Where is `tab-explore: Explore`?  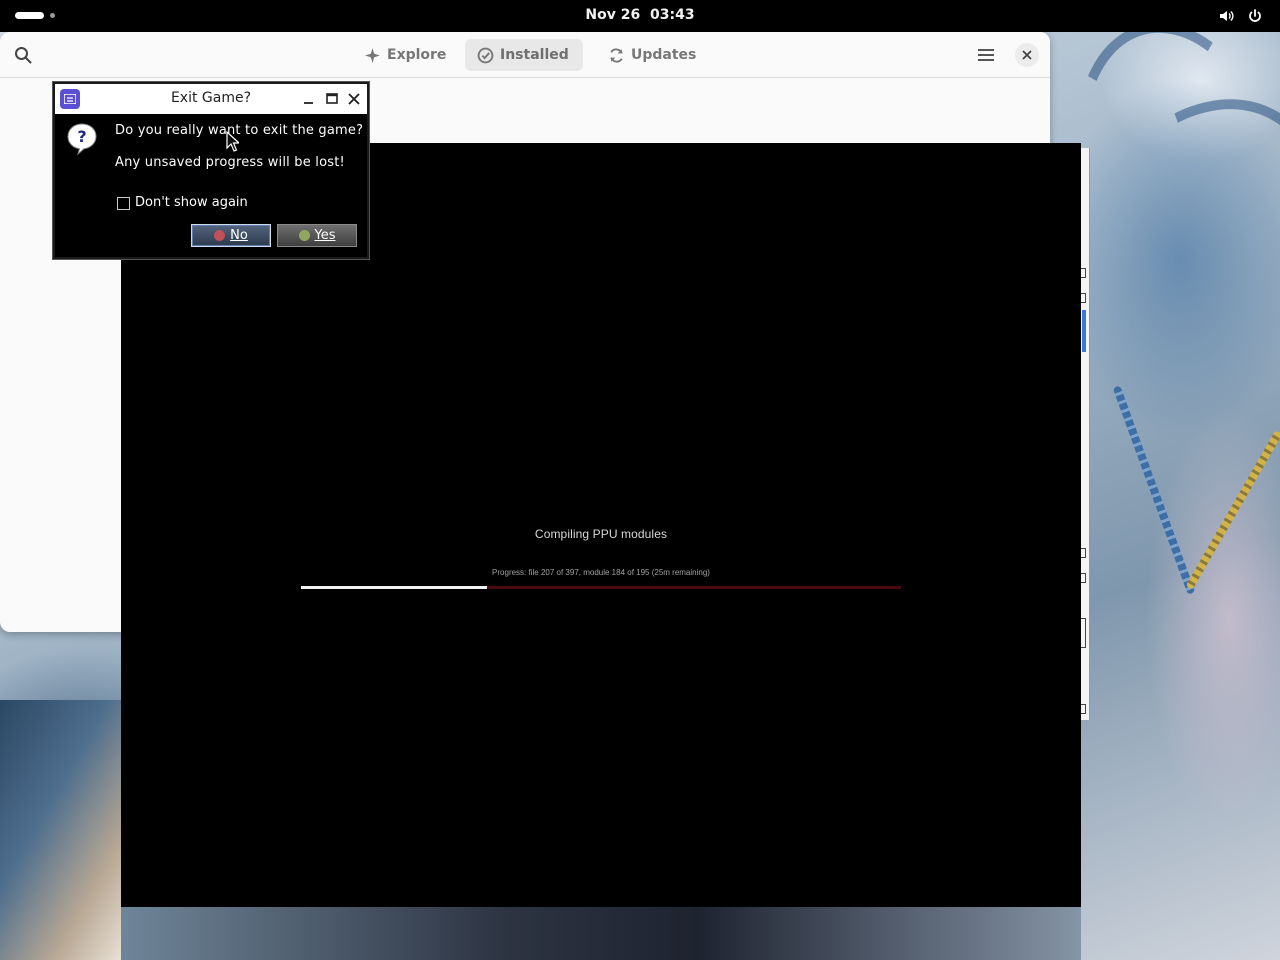
tab-explore: Explore is located at coordinates (405, 55).